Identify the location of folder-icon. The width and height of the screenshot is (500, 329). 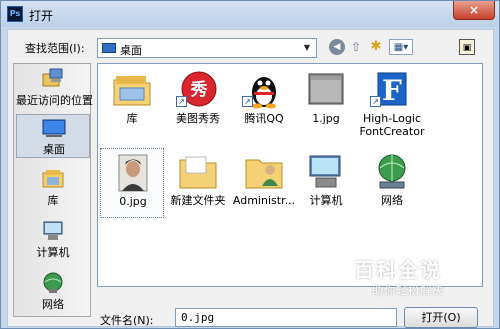
(198, 172).